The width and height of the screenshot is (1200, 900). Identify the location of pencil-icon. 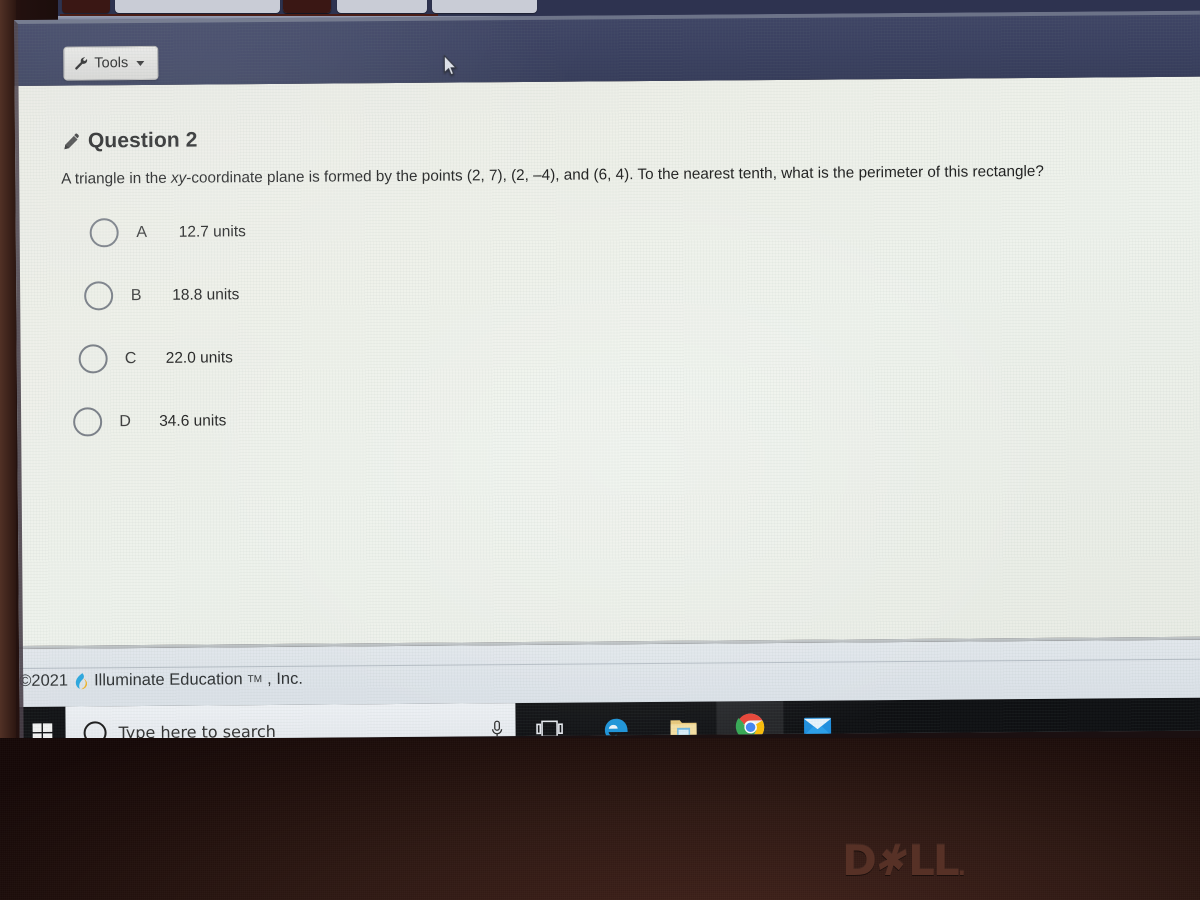
(72, 141).